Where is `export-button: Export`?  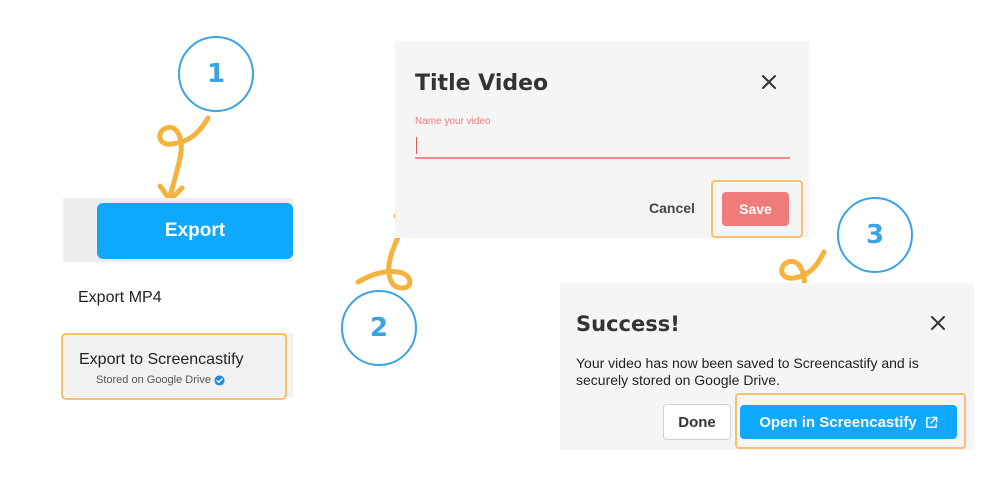
export-button: Export is located at coordinates (195, 231).